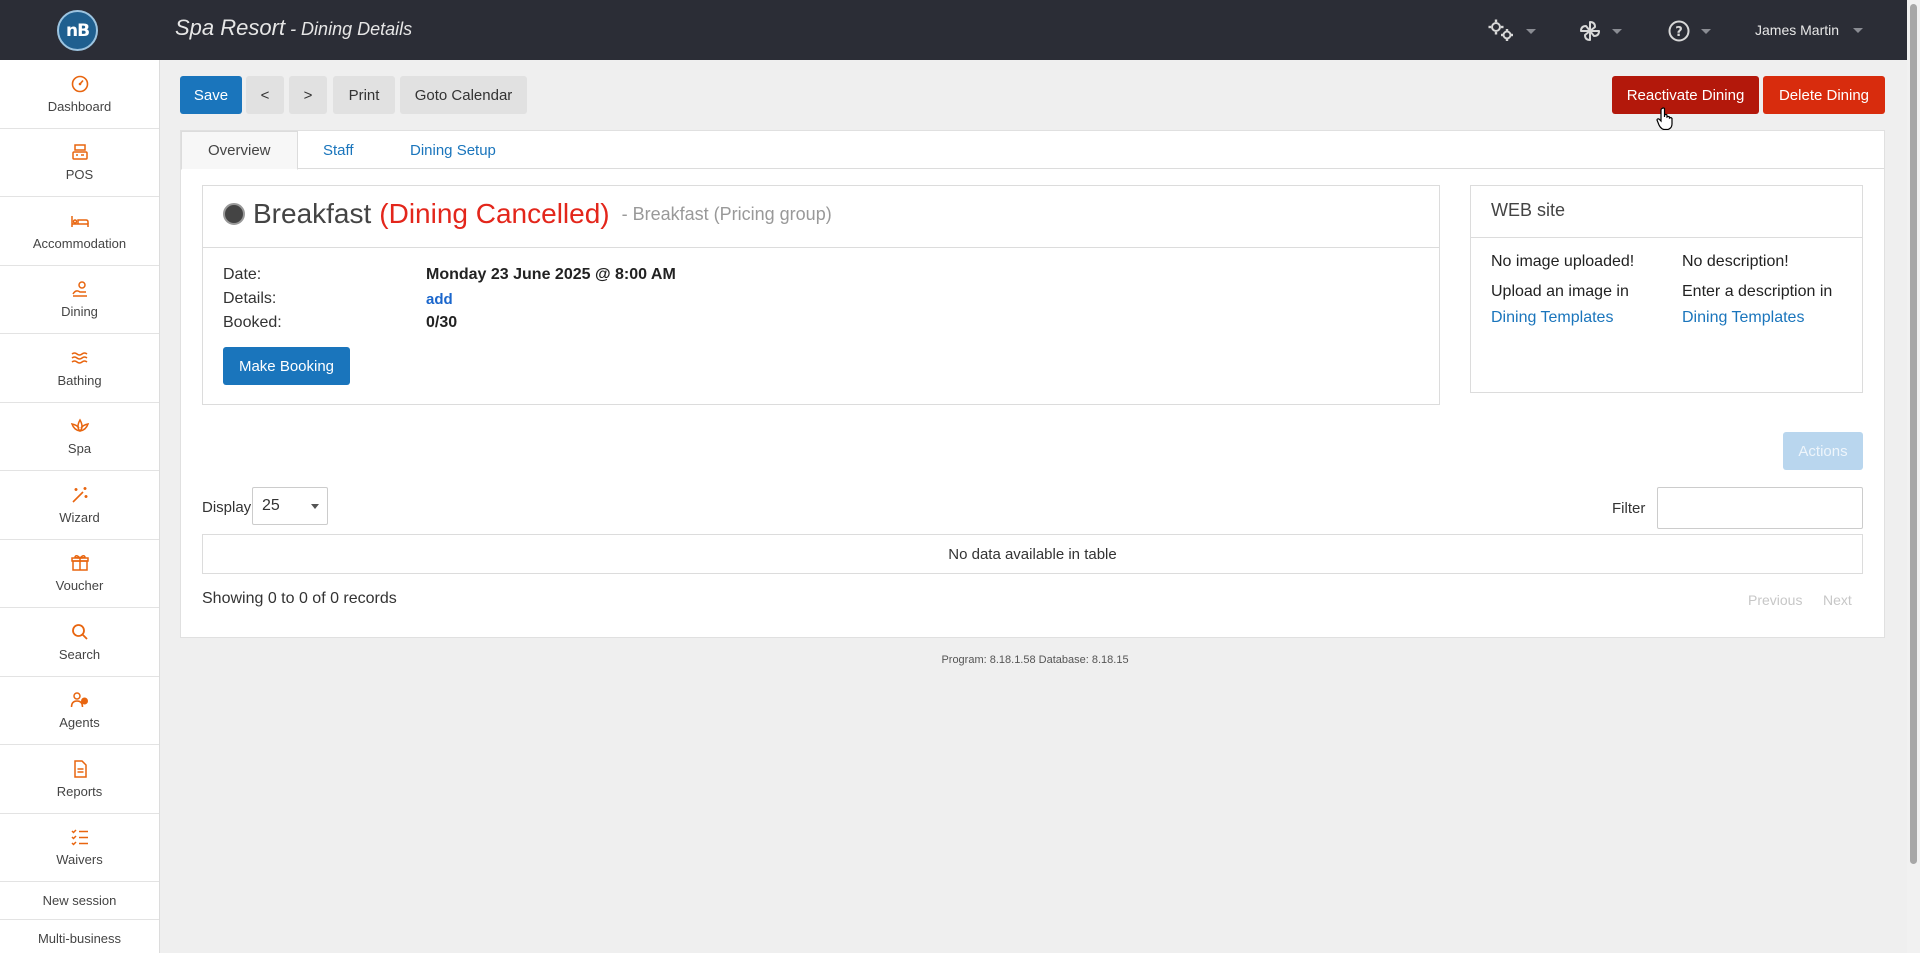  I want to click on empty-table-message: No data available in table, so click(1032, 554).